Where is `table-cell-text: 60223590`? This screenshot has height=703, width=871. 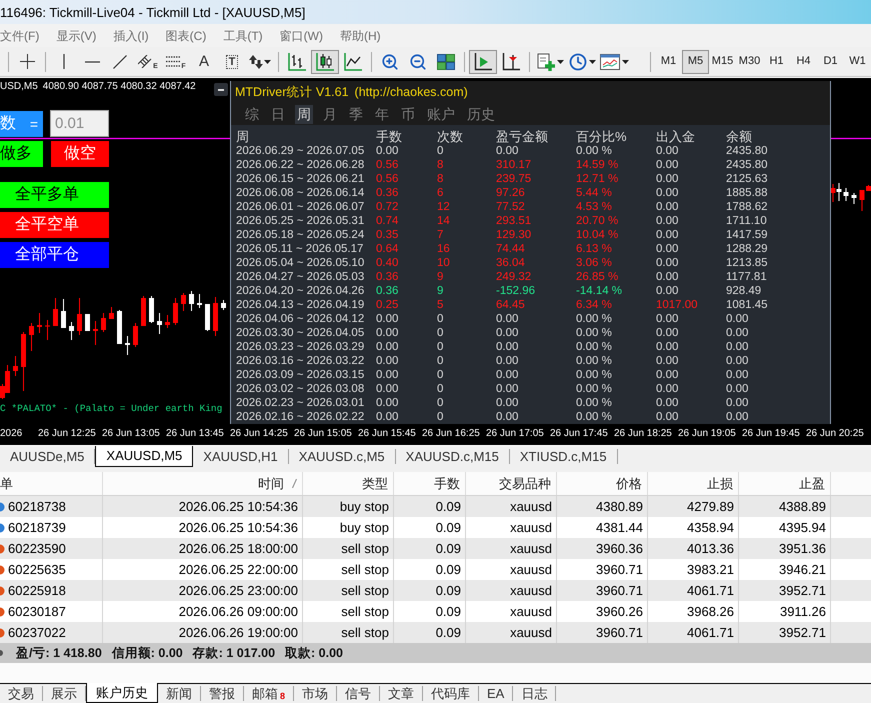 table-cell-text: 60223590 is located at coordinates (37, 549).